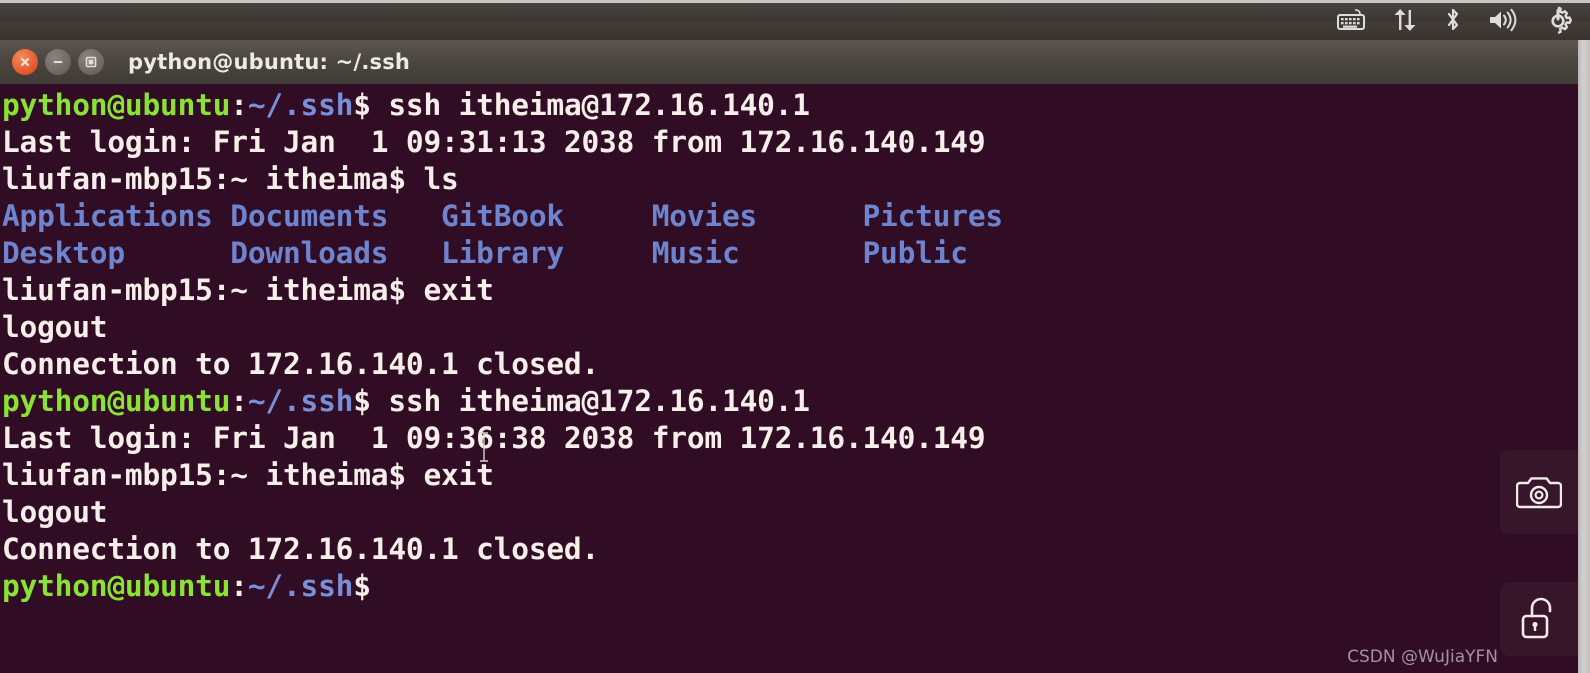 The height and width of the screenshot is (673, 1590). Describe the element at coordinates (1351, 22) in the screenshot. I see `keyboard-indicator-icon` at that location.